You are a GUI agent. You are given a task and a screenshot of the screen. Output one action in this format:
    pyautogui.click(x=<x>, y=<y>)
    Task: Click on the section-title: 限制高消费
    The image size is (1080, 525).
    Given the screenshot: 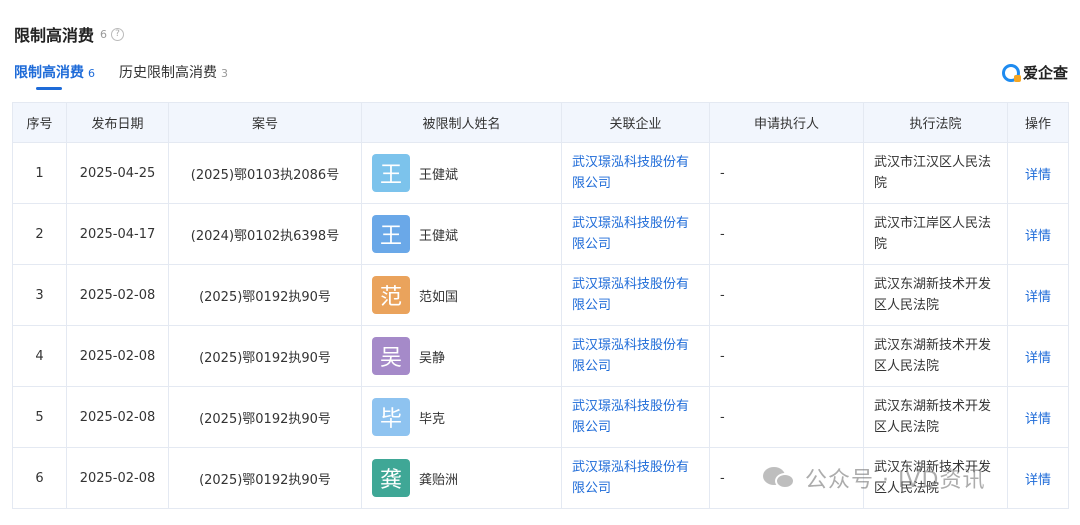 What is the action you would take?
    pyautogui.click(x=54, y=35)
    